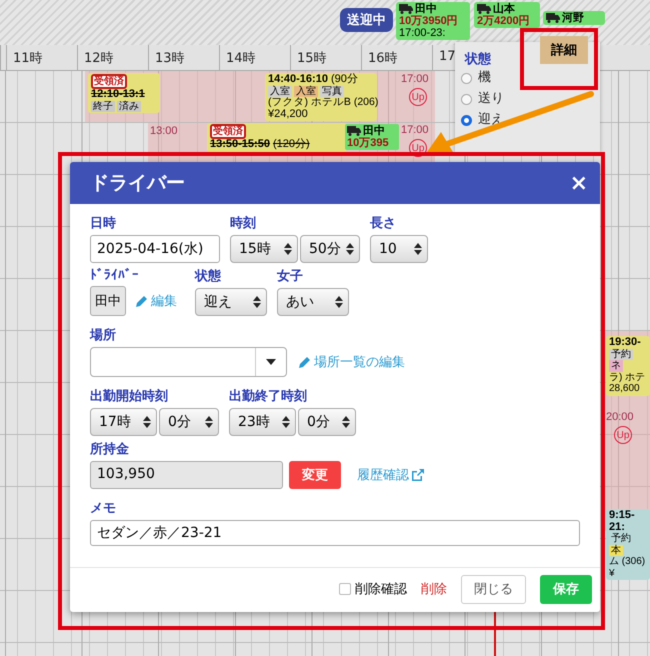 This screenshot has height=656, width=650. Describe the element at coordinates (399, 249) in the screenshot. I see `length-select: 10` at that location.